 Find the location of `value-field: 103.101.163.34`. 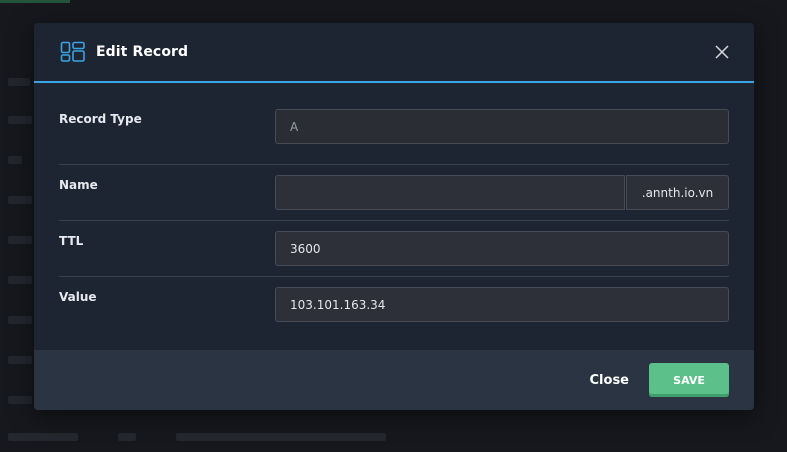

value-field: 103.101.163.34 is located at coordinates (502, 304).